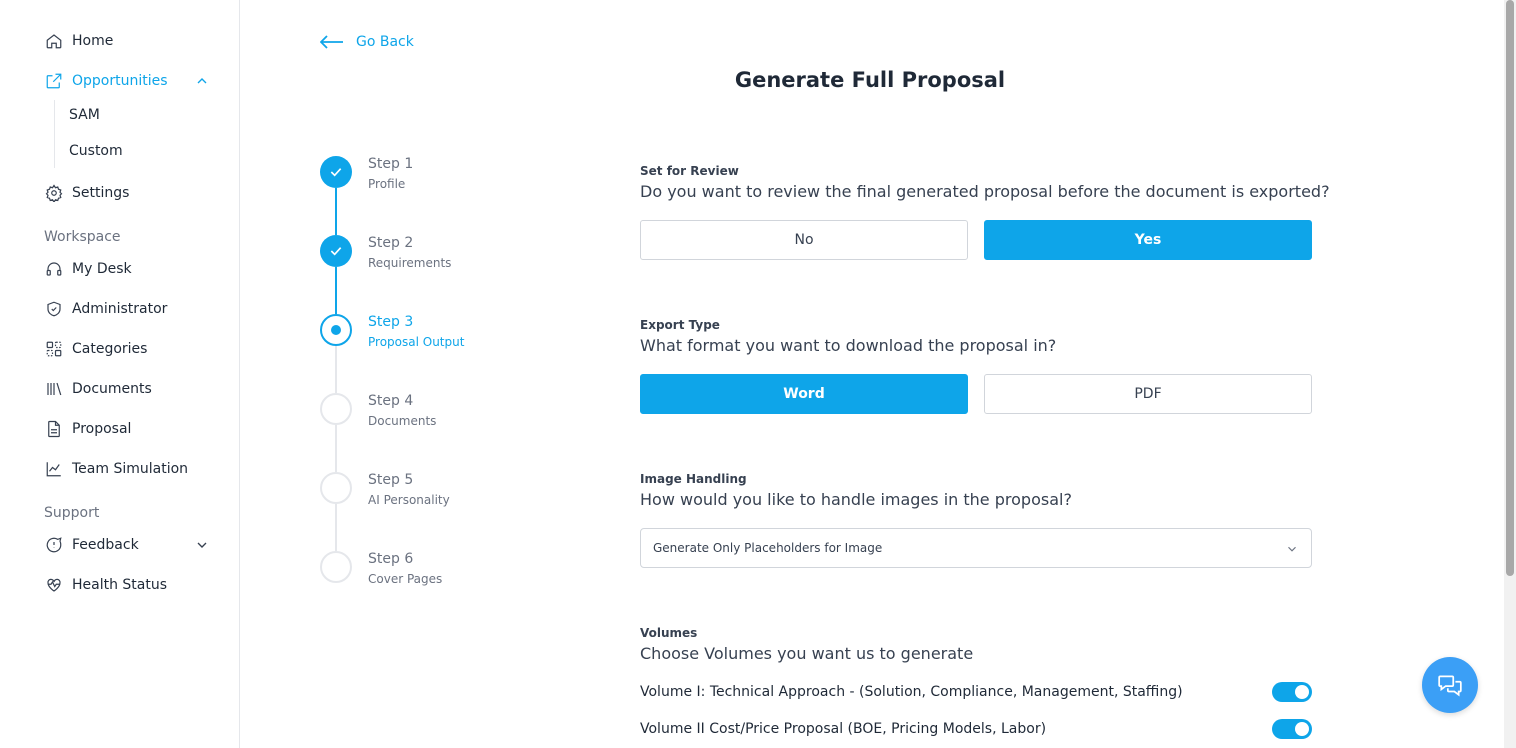 This screenshot has width=1516, height=748. Describe the element at coordinates (1510, 288) in the screenshot. I see `scrollbar-thumb` at that location.